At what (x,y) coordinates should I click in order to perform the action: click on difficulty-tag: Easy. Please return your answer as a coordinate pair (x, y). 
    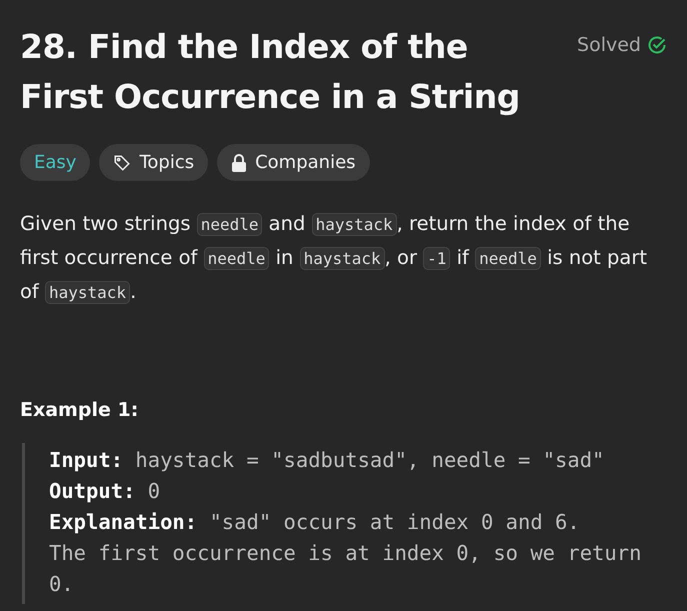
    Looking at the image, I should click on (55, 162).